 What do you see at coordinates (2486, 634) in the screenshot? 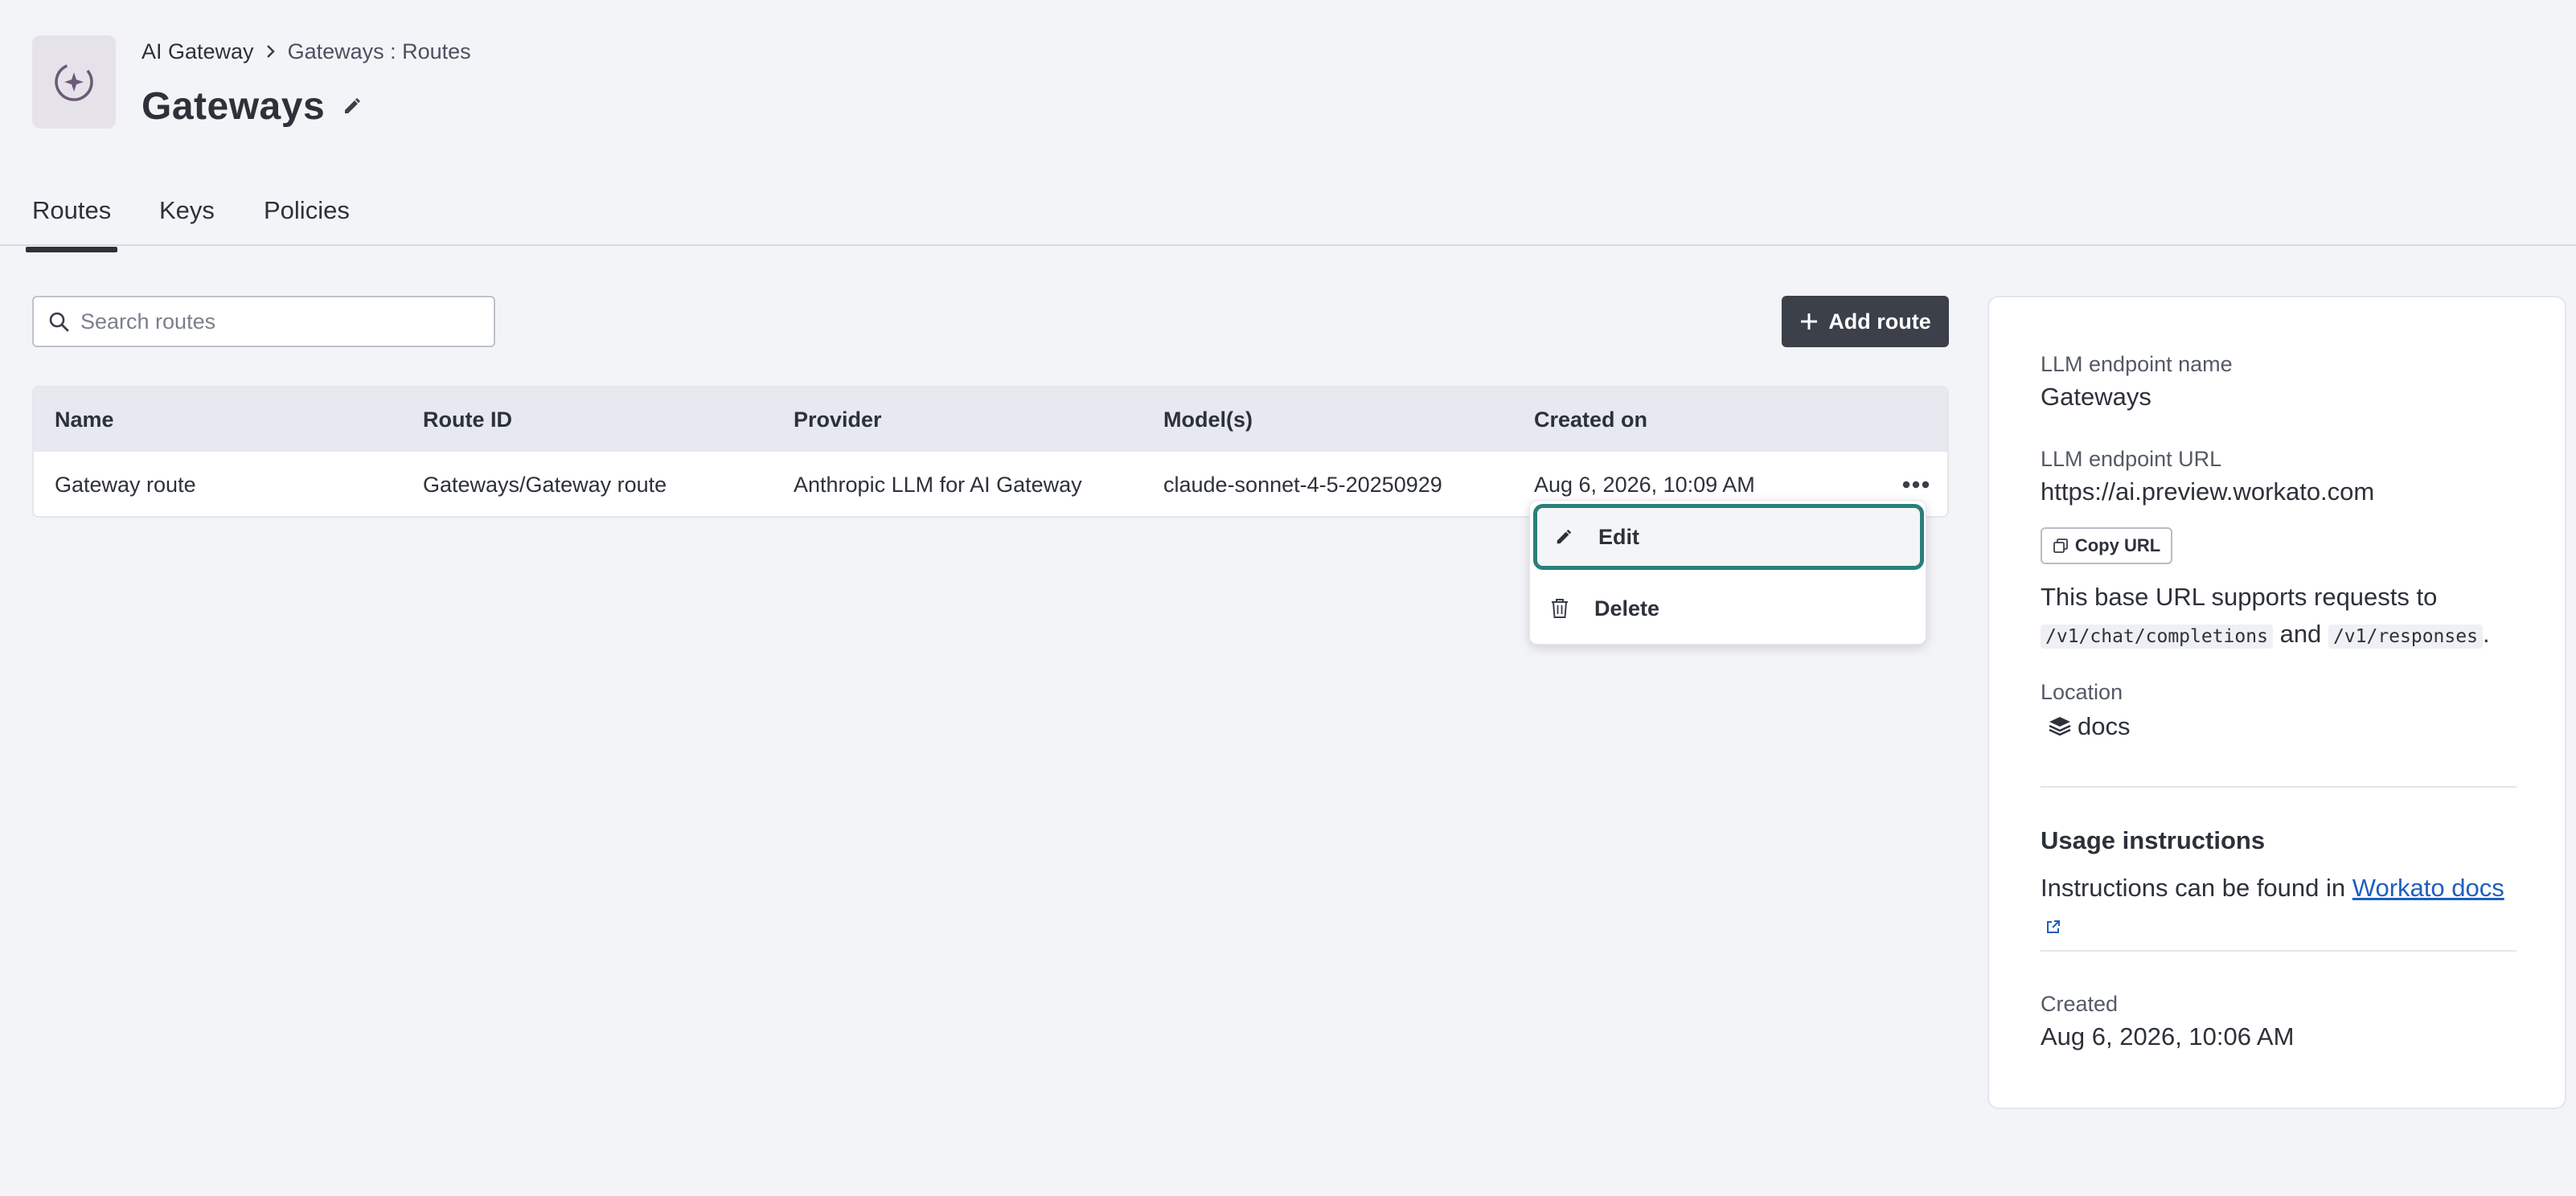
I see `period-text: .` at bounding box center [2486, 634].